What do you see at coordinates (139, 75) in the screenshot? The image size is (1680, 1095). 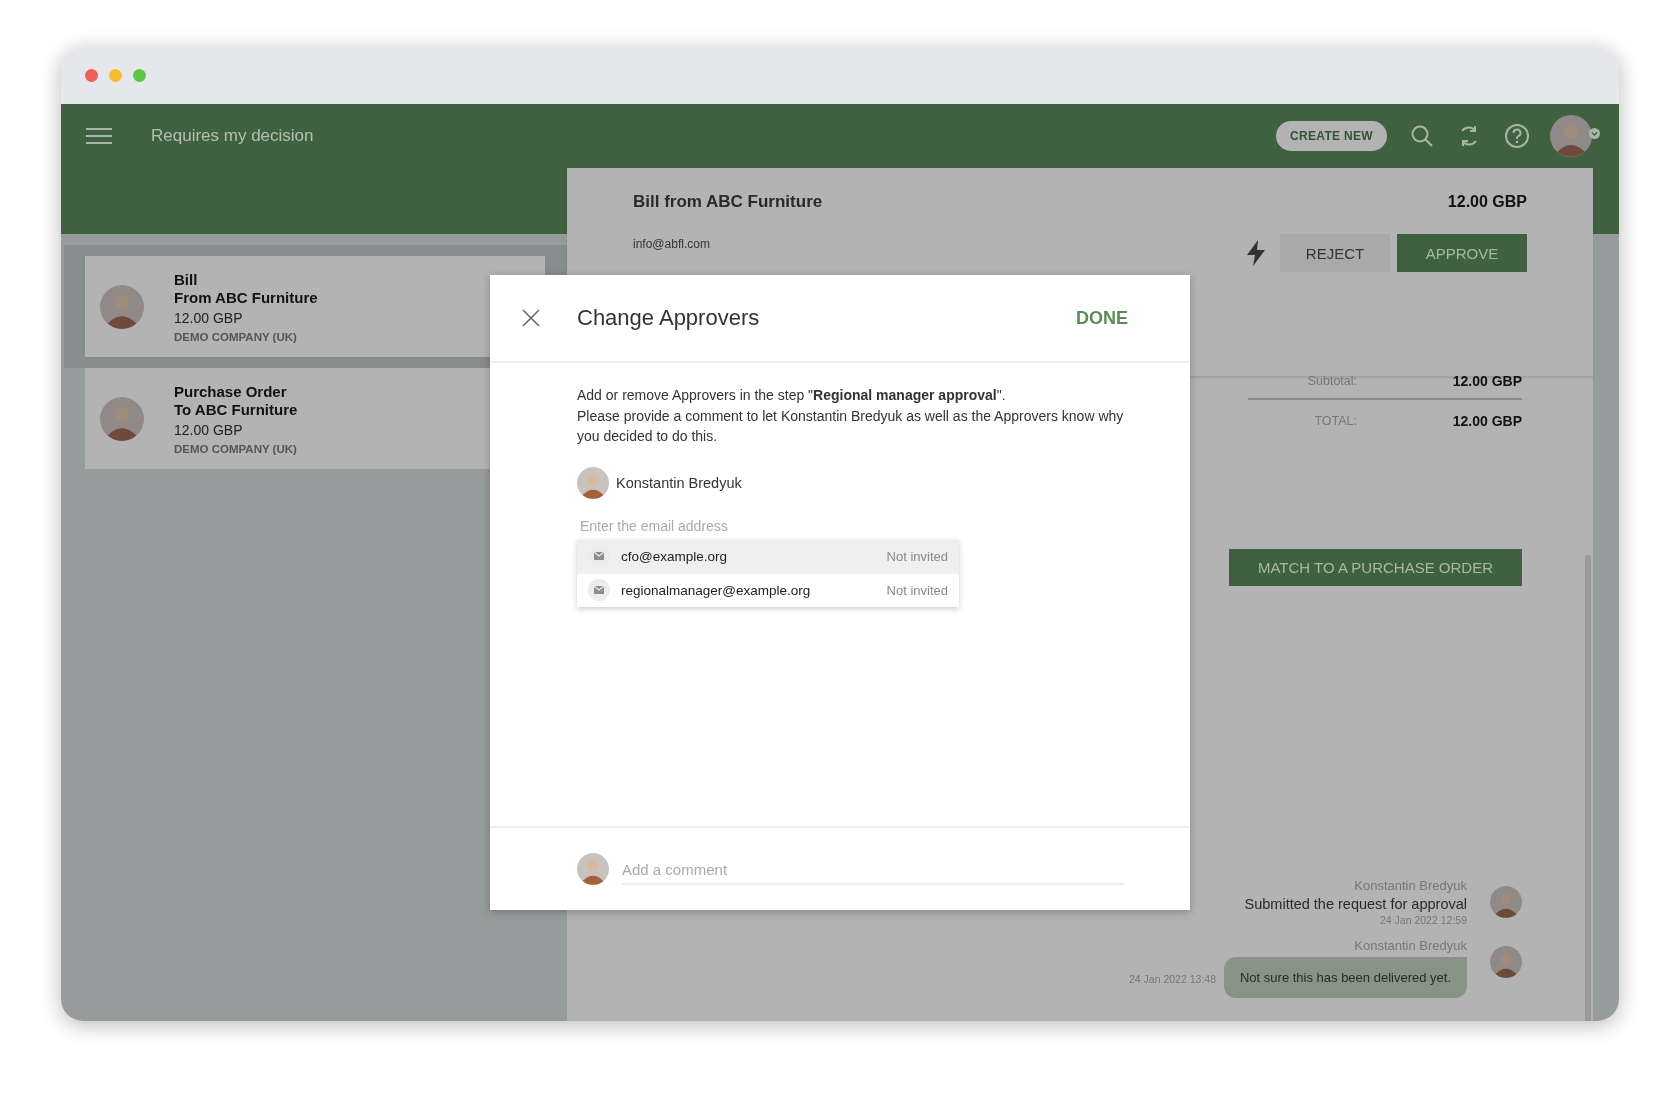 I see `zoom-window-icon` at bounding box center [139, 75].